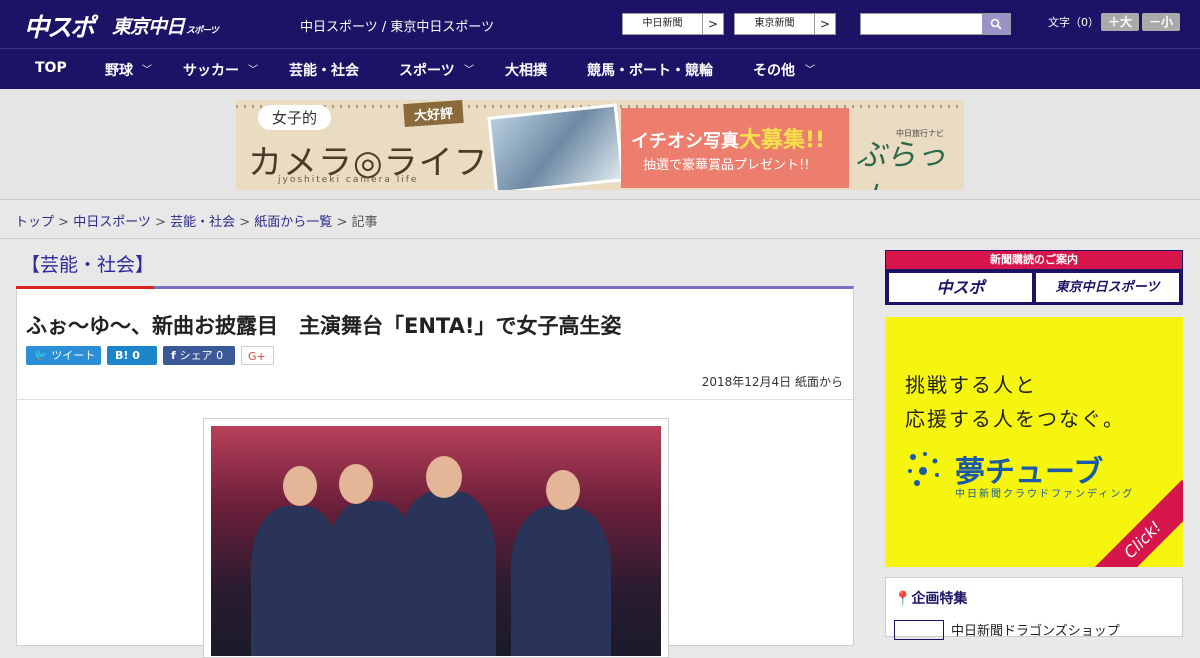 The width and height of the screenshot is (1200, 658). I want to click on banner-cta-line1: イチオシ写真大募集!!, so click(728, 138).